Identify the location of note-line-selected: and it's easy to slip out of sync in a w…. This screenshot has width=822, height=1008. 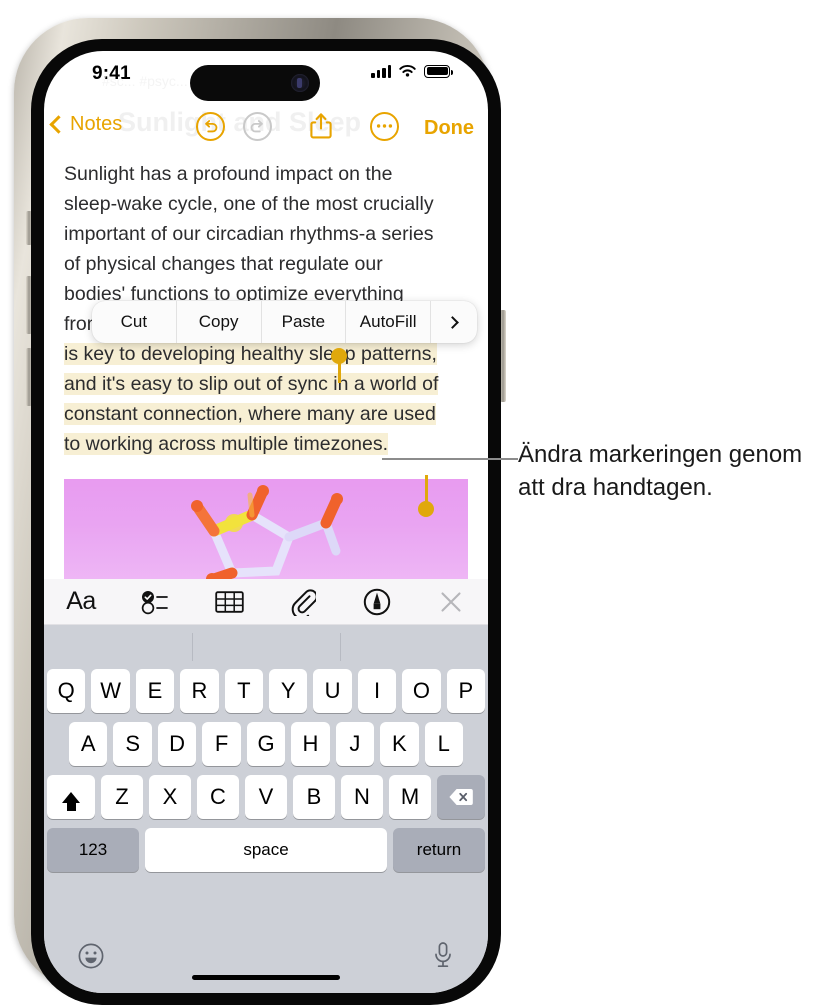
(266, 384).